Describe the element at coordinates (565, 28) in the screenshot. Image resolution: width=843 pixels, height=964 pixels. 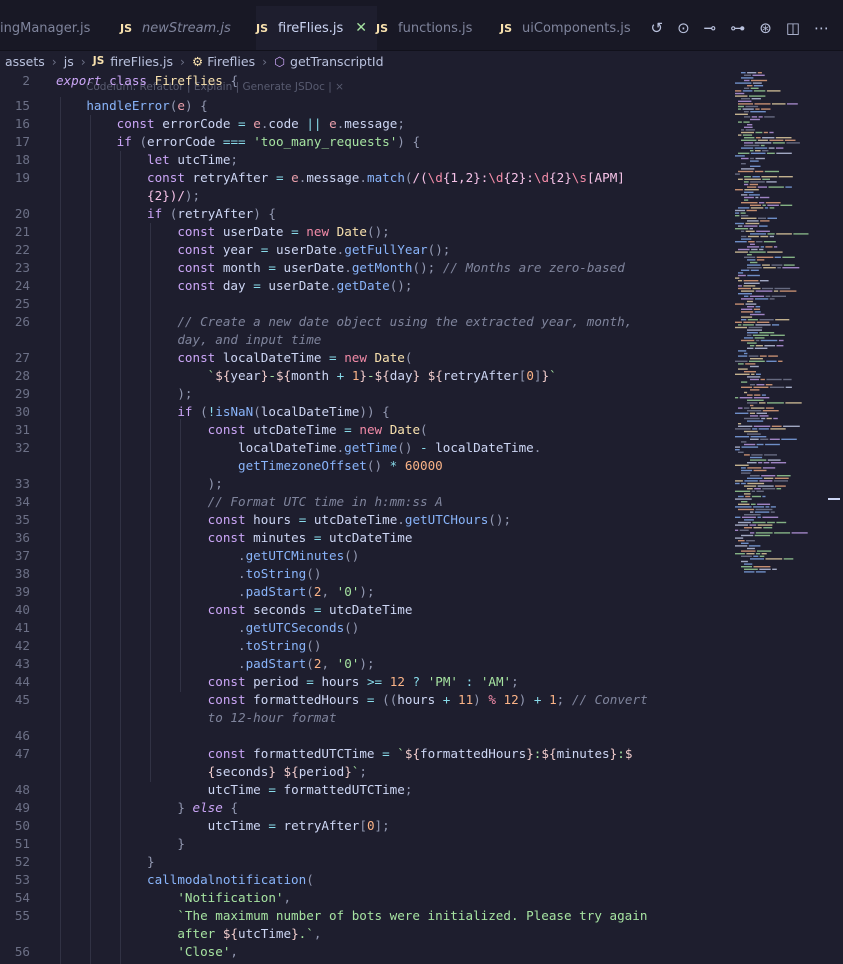
I see `tab-4: JS uiComponents.js` at that location.